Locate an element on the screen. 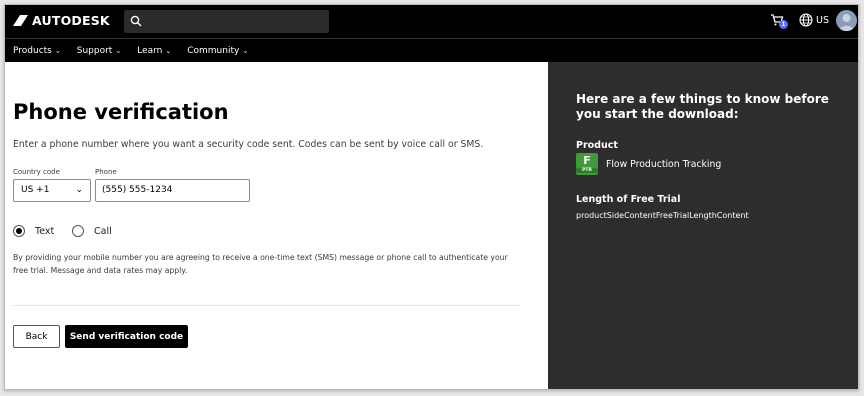 This screenshot has width=864, height=396. nav-support: Support ⌄ is located at coordinates (99, 51).